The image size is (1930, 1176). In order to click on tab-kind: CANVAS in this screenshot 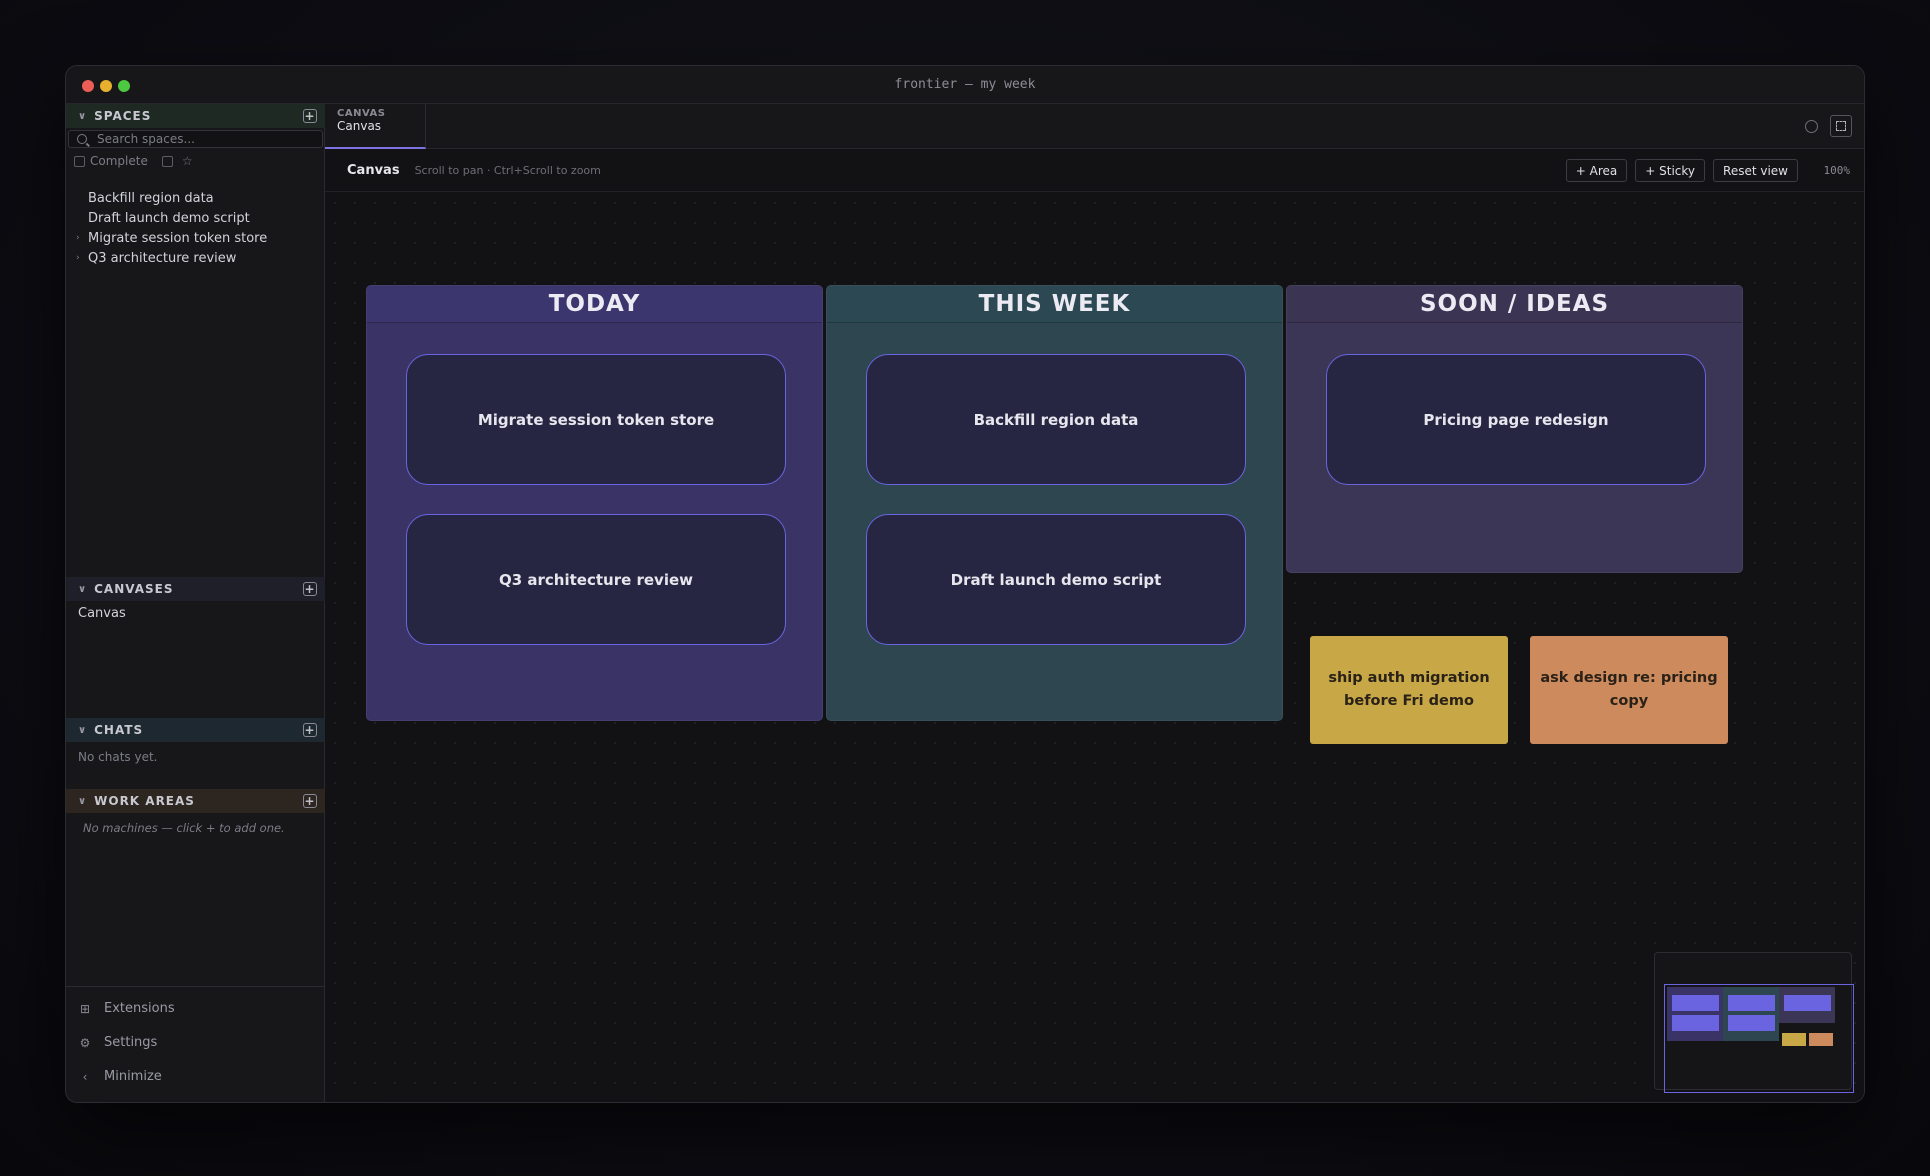, I will do `click(361, 113)`.